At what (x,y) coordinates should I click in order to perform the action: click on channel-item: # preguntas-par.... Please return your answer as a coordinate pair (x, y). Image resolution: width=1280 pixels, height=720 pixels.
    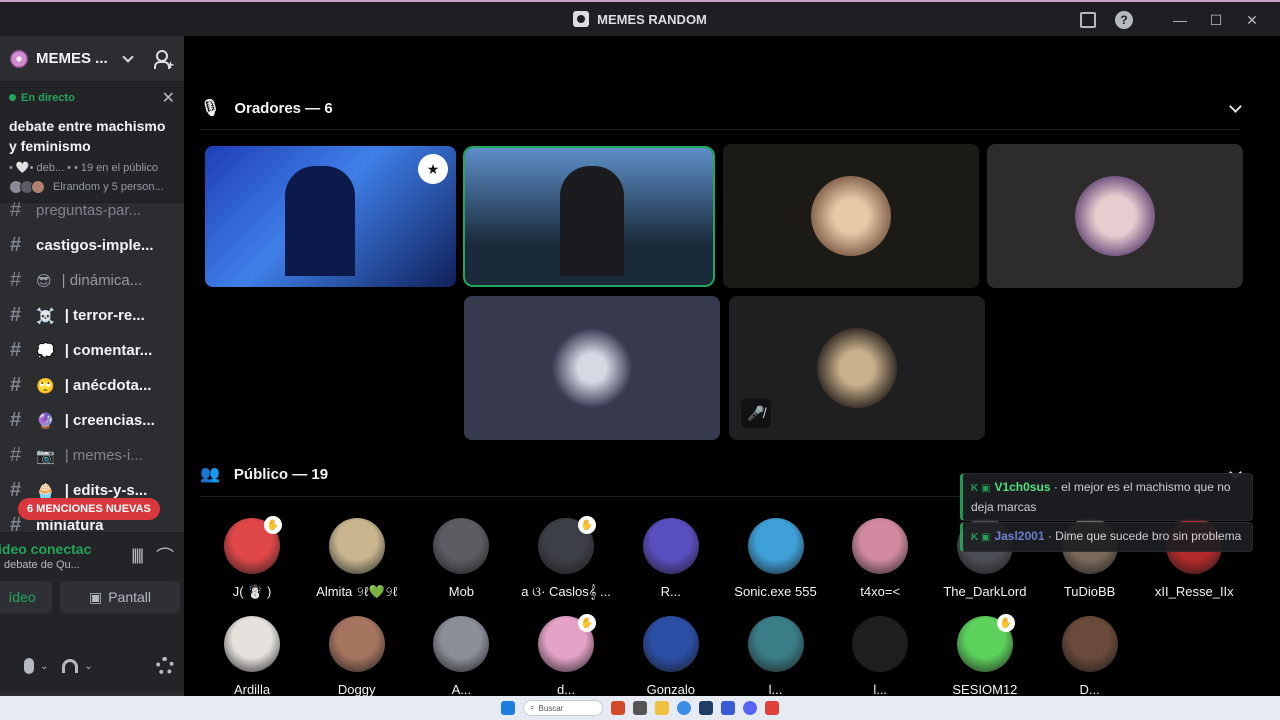
    Looking at the image, I should click on (92, 210).